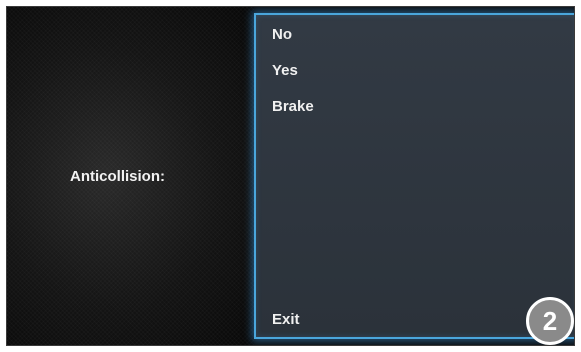  What do you see at coordinates (285, 70) in the screenshot?
I see `menu-item-yes: Yes` at bounding box center [285, 70].